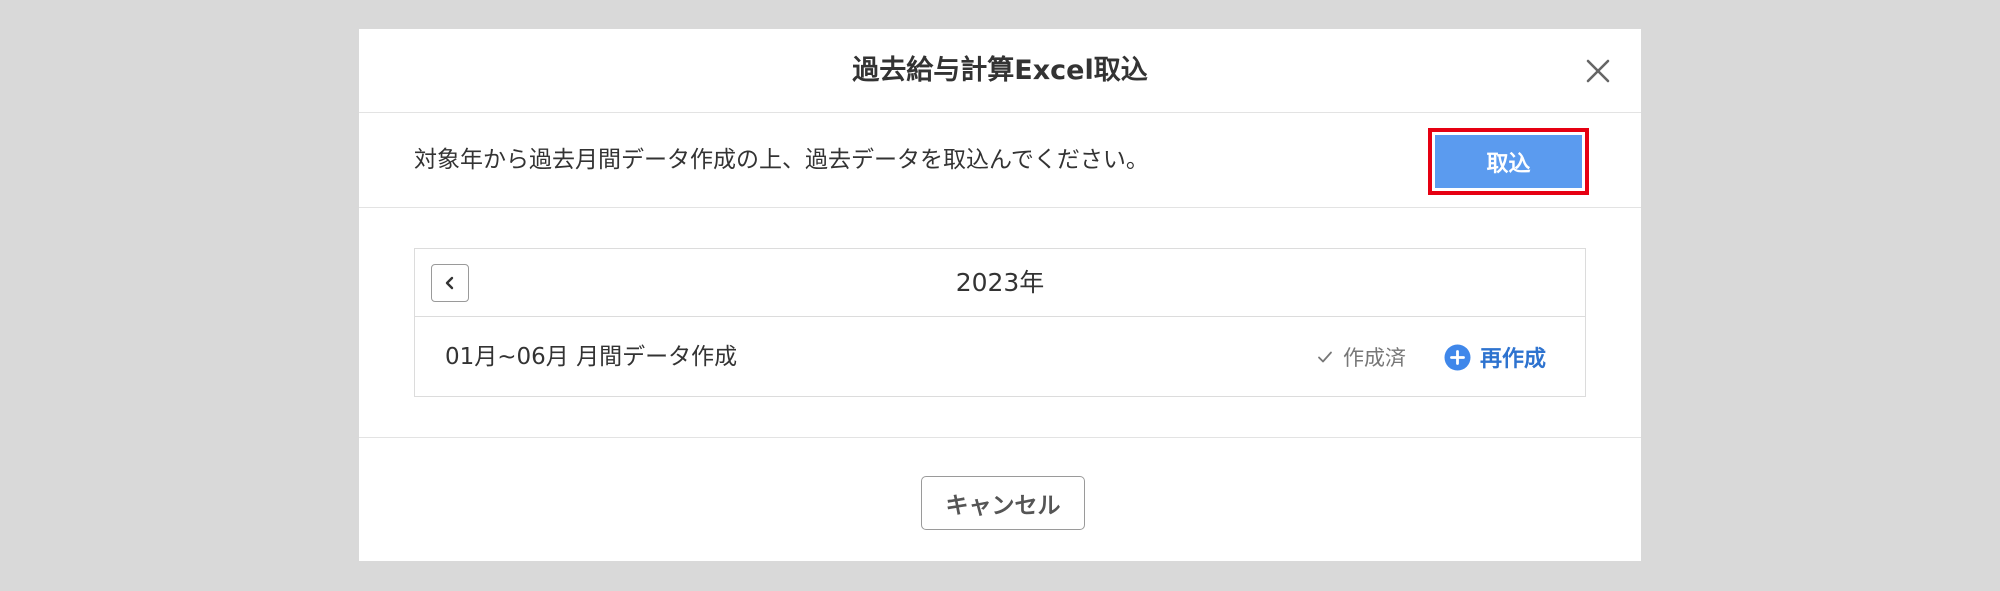  I want to click on instruction-text: 対象年から過去月間データ作成の上、過去データを取込んでください。, so click(781, 160).